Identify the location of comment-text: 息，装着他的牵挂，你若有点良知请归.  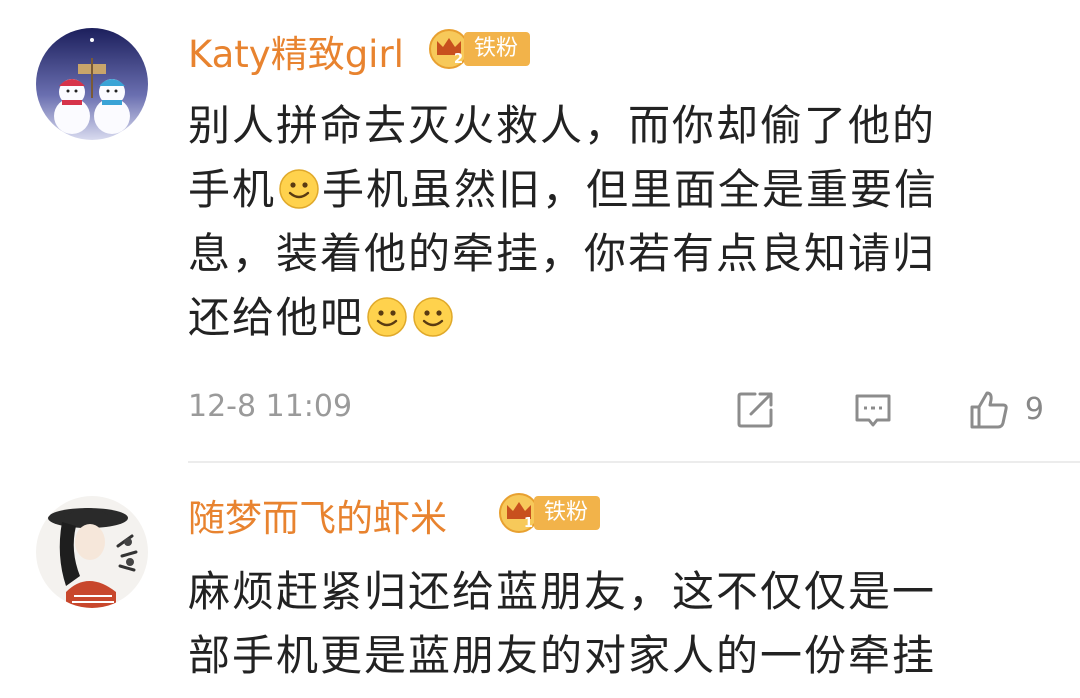
(562, 253).